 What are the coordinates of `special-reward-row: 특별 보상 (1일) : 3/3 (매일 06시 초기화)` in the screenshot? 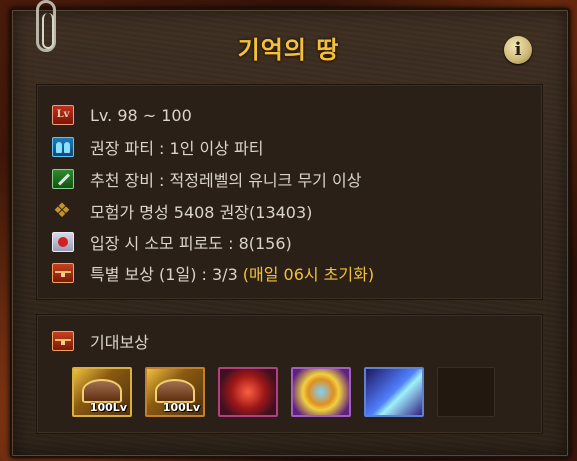 It's located at (213, 273).